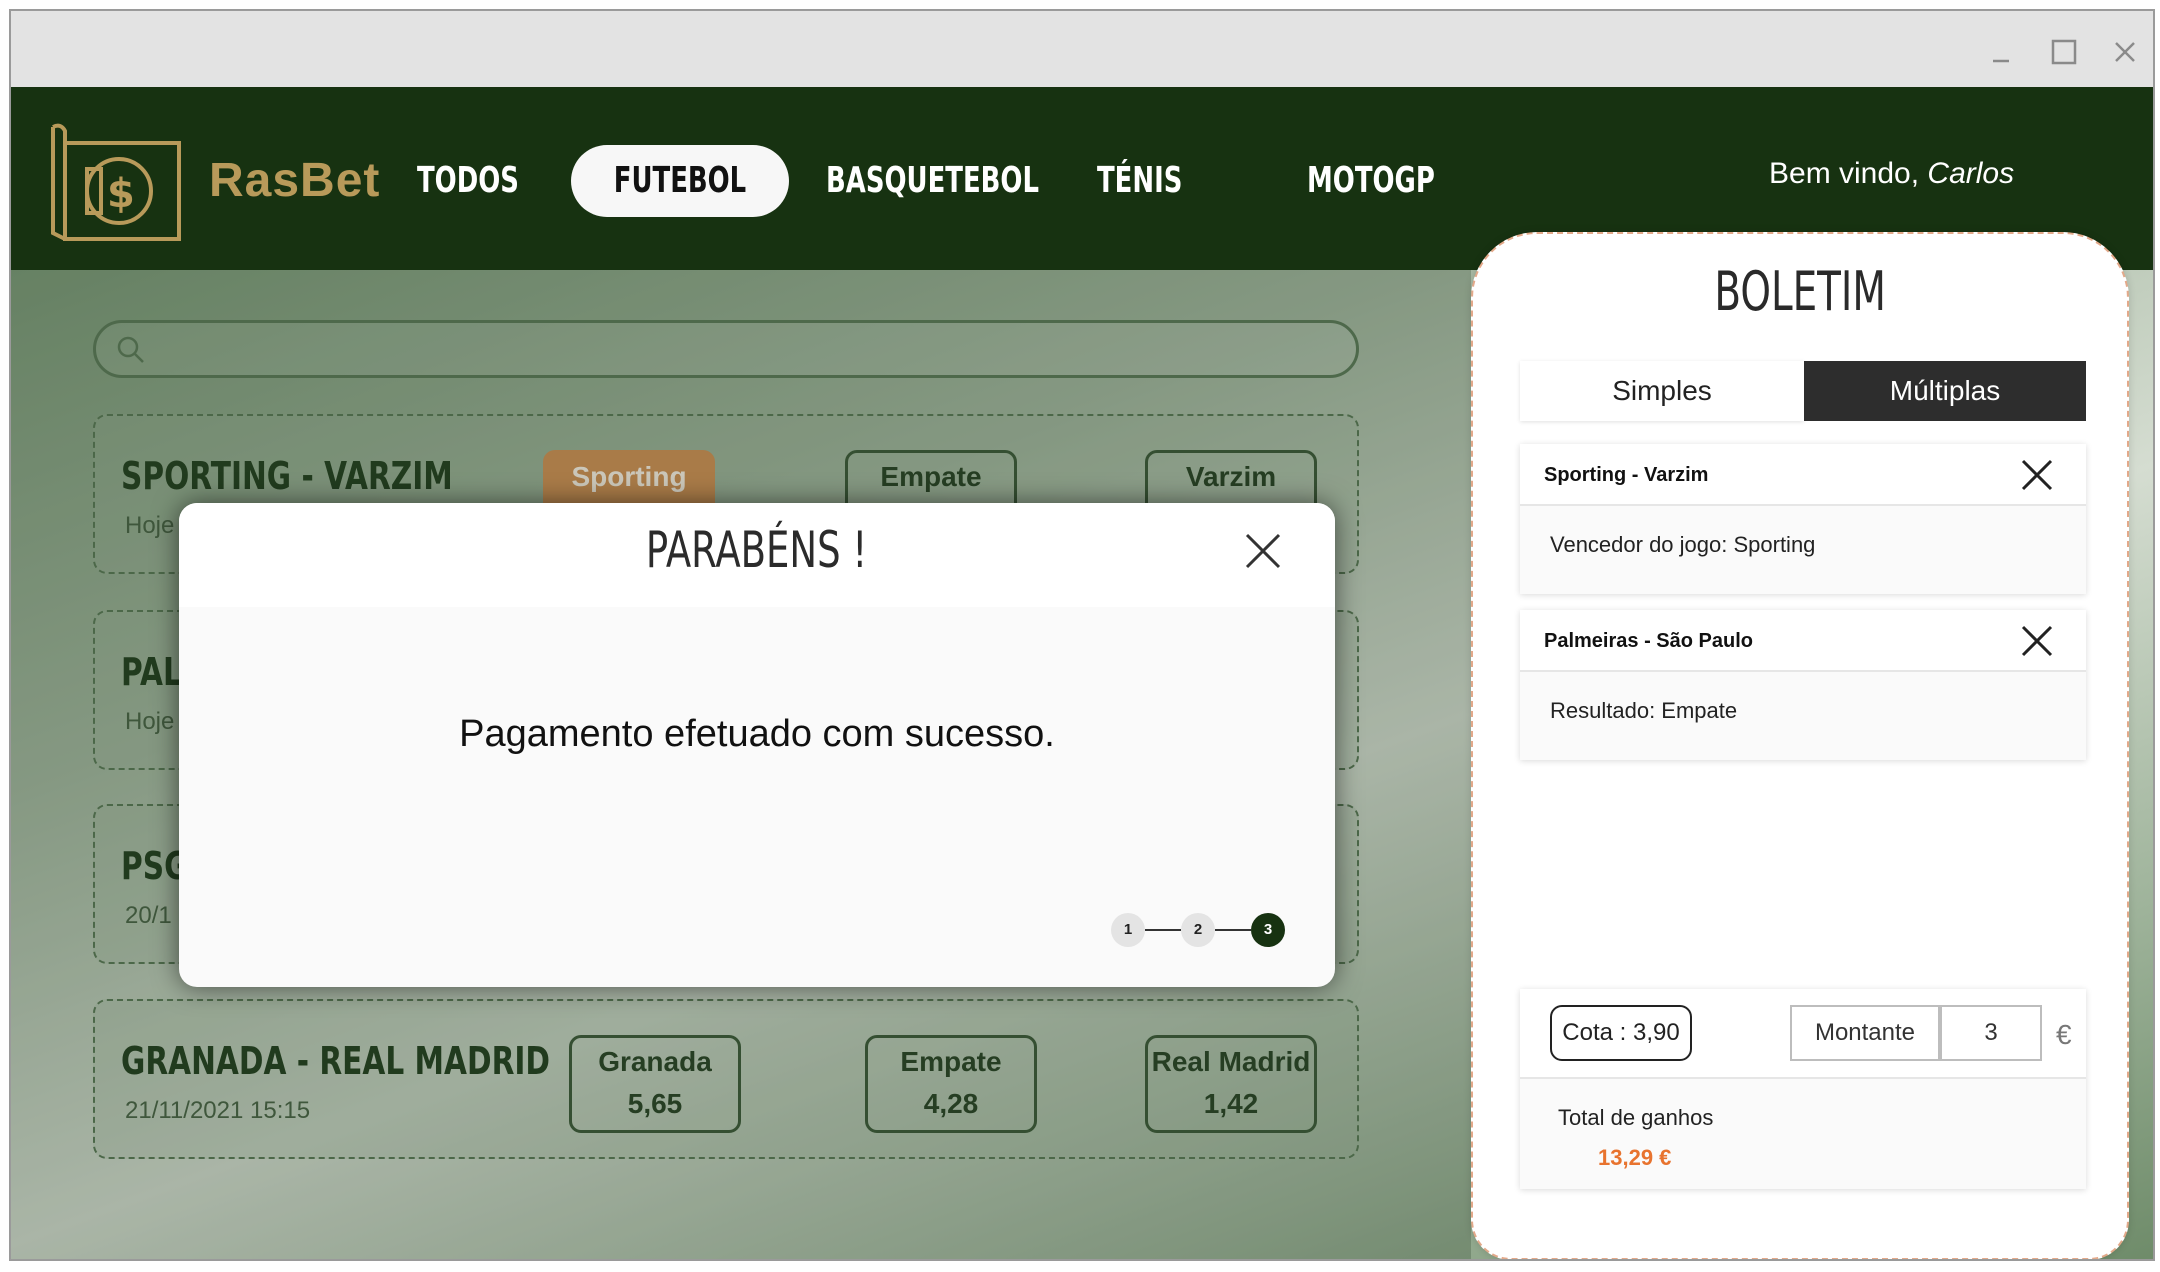 This screenshot has height=1272, width=2160. I want to click on step-1: 1, so click(1128, 930).